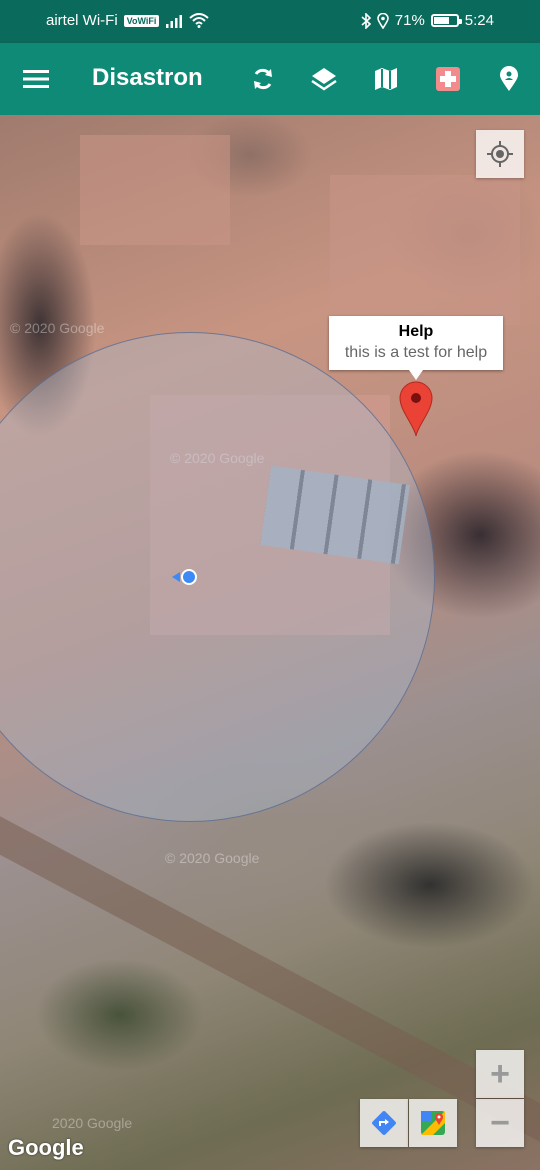  What do you see at coordinates (92, 1123) in the screenshot?
I see `map-watermark: 2020 Google` at bounding box center [92, 1123].